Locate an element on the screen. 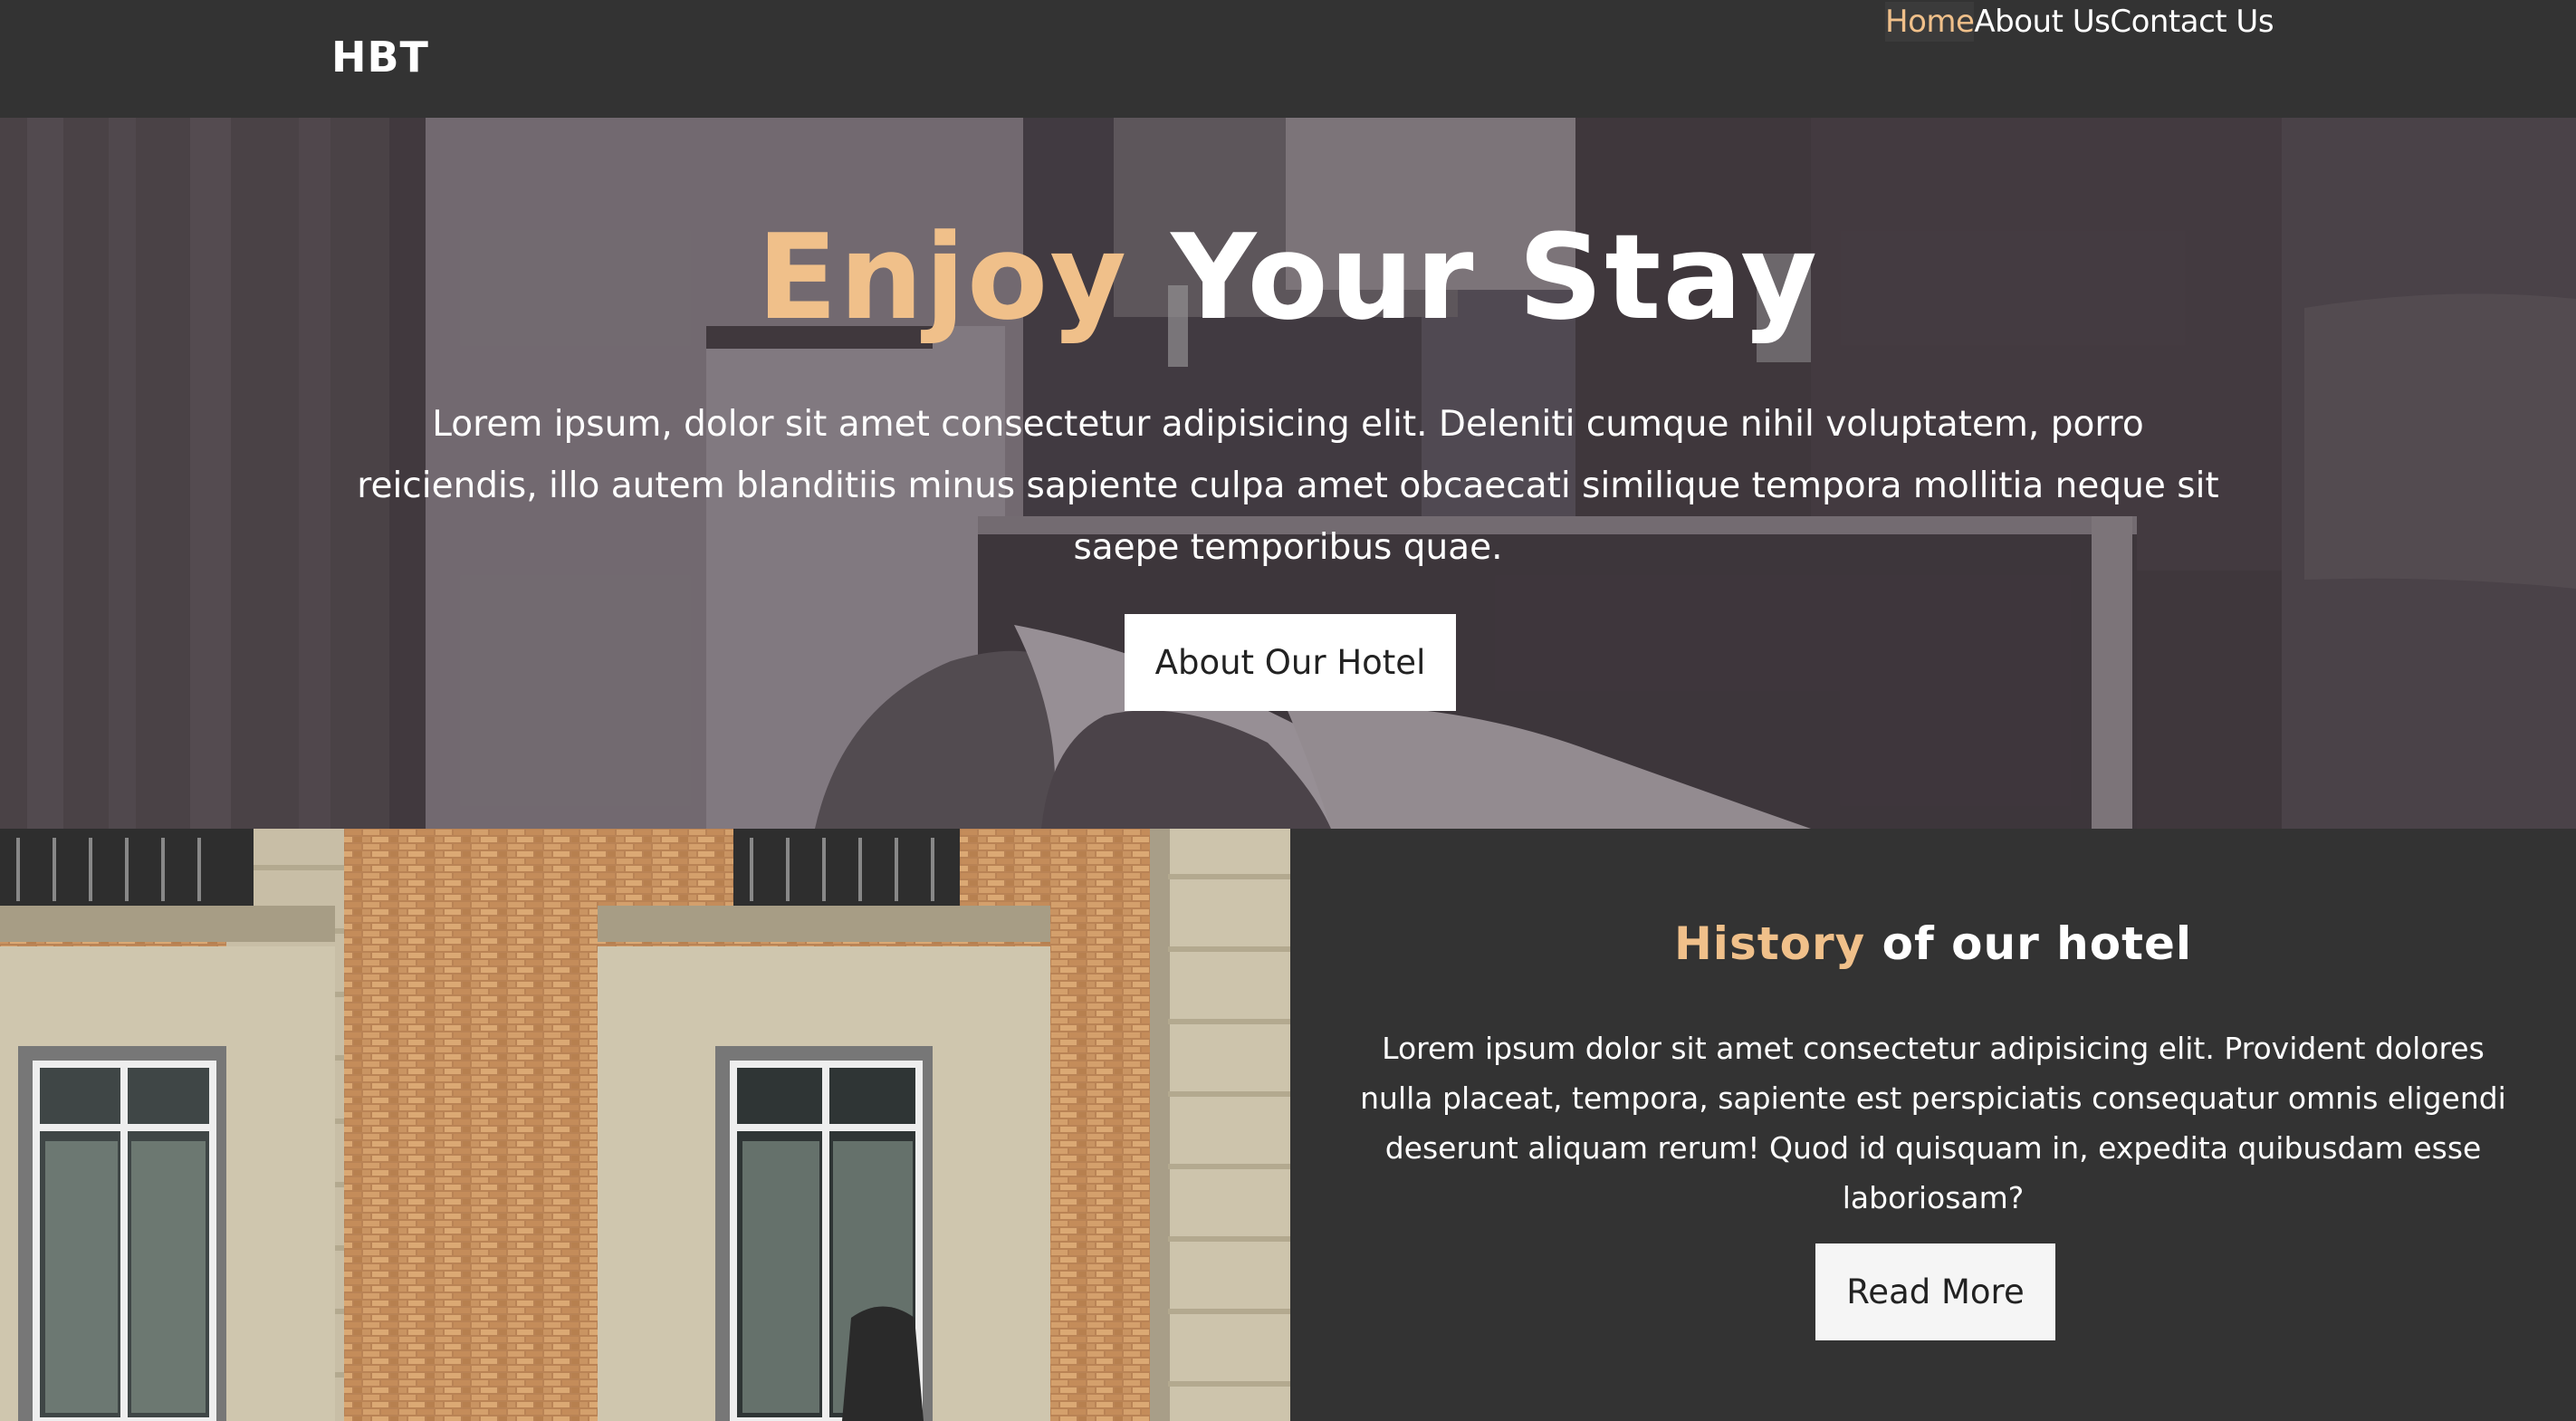 The width and height of the screenshot is (2576, 1421). history-title: History of our hotel is located at coordinates (1933, 943).